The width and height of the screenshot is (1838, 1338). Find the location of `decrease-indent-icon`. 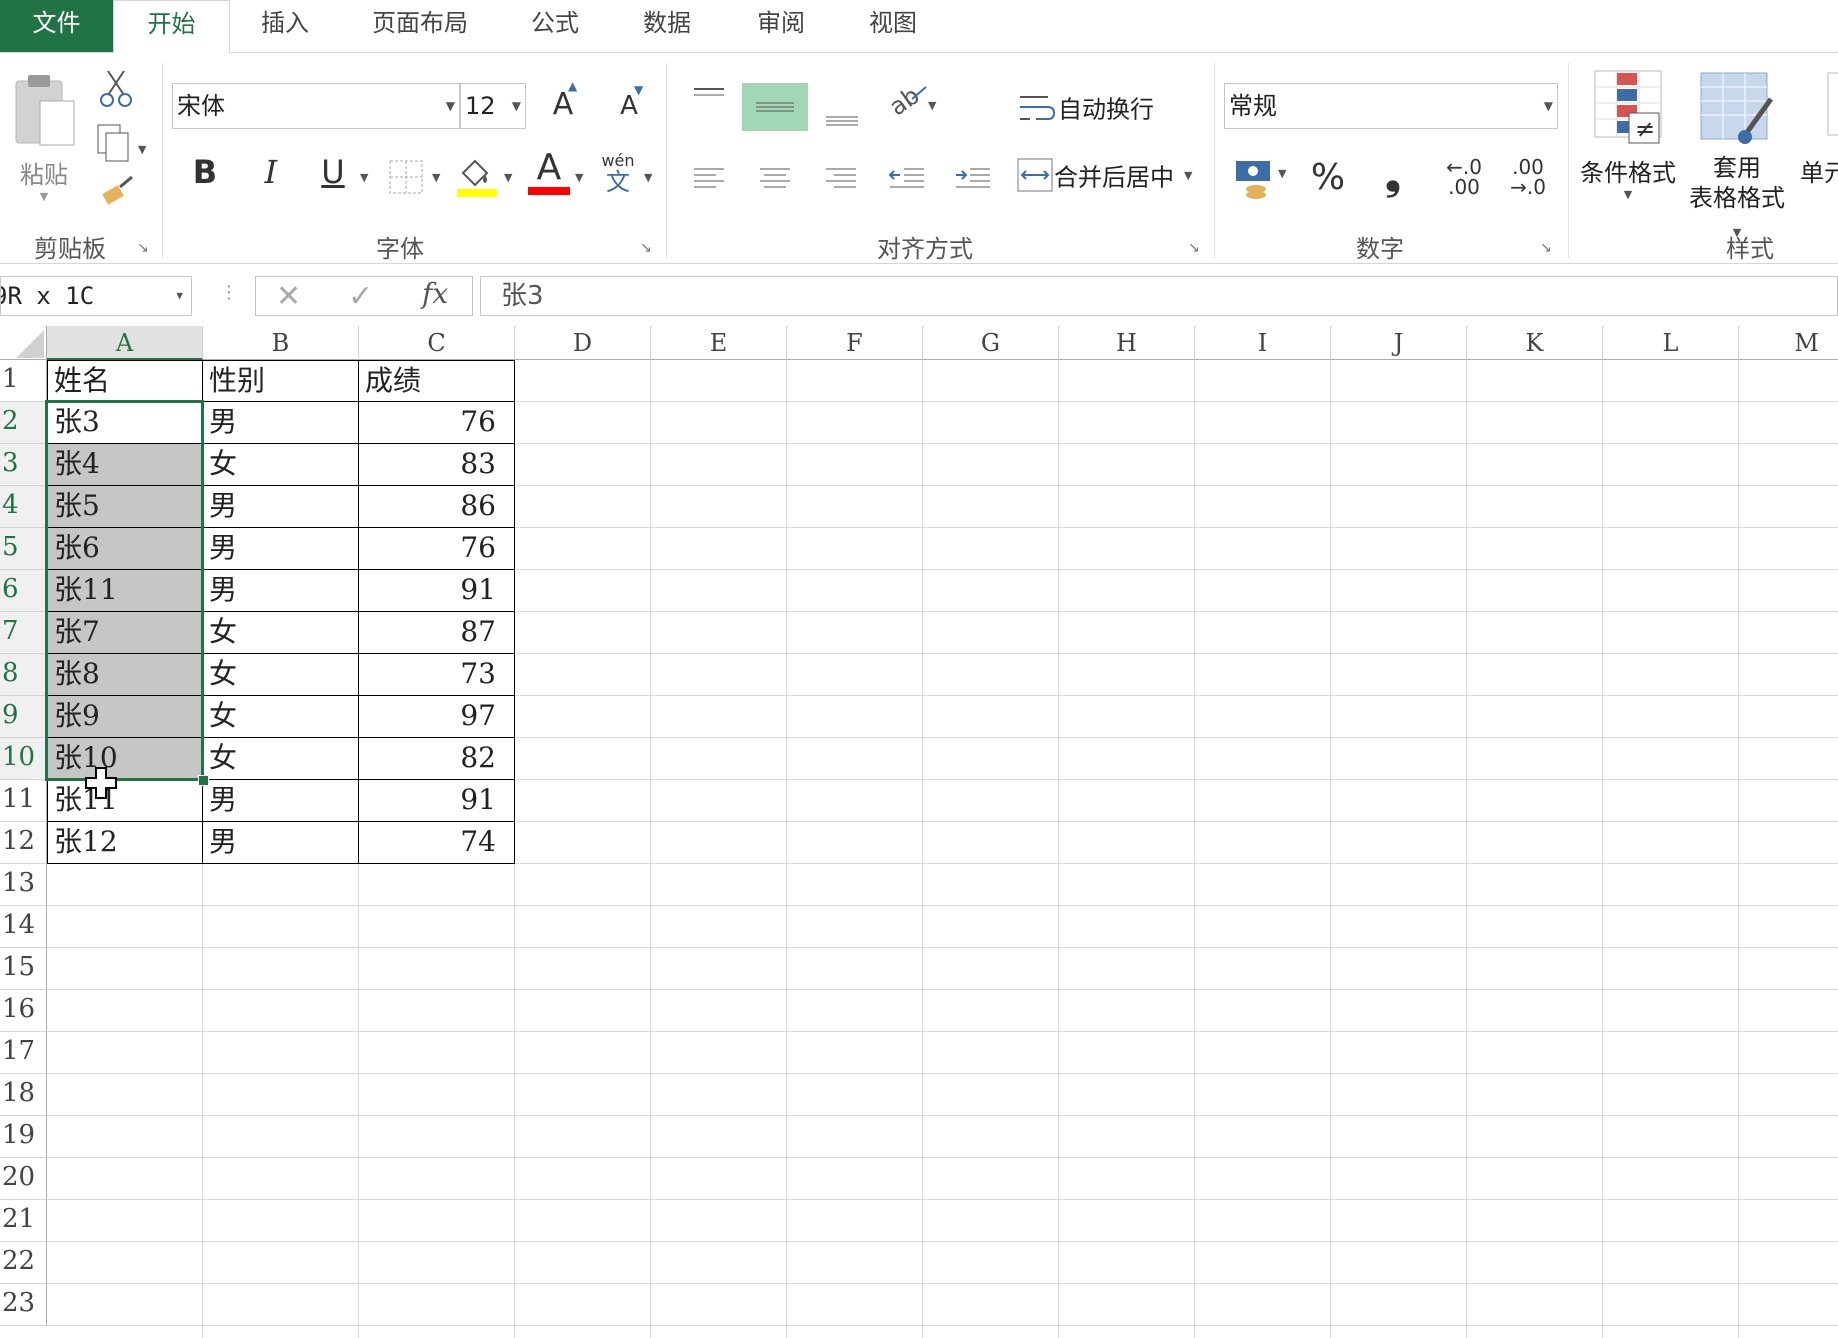

decrease-indent-icon is located at coordinates (906, 178).